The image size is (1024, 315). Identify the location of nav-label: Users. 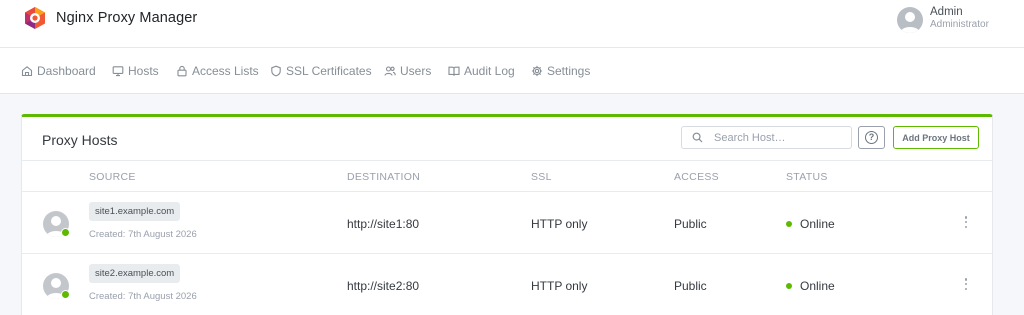
(416, 71).